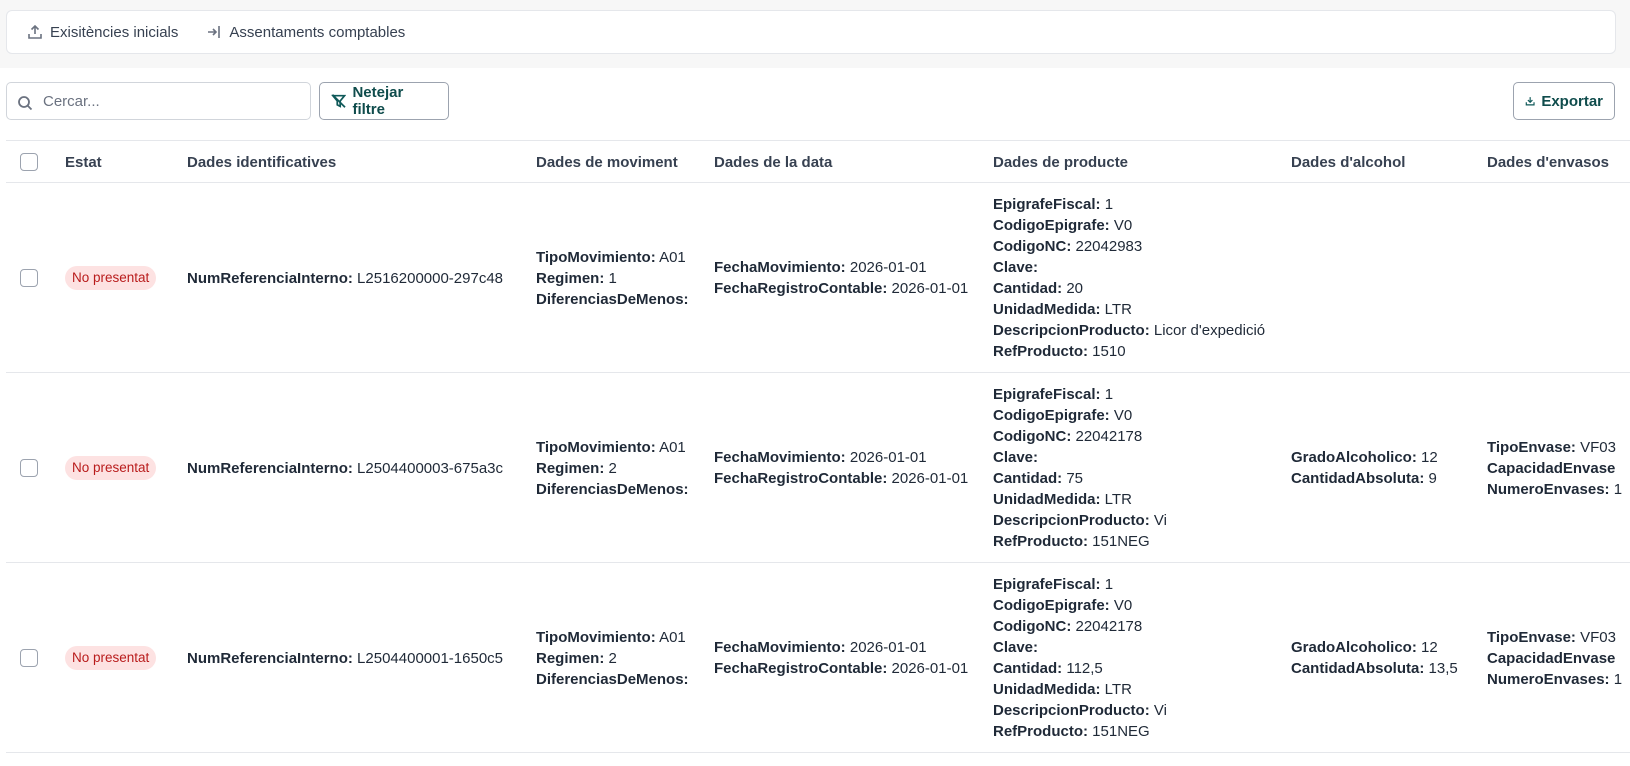  I want to click on field-key: CantidadAbsoluta:, so click(1358, 478).